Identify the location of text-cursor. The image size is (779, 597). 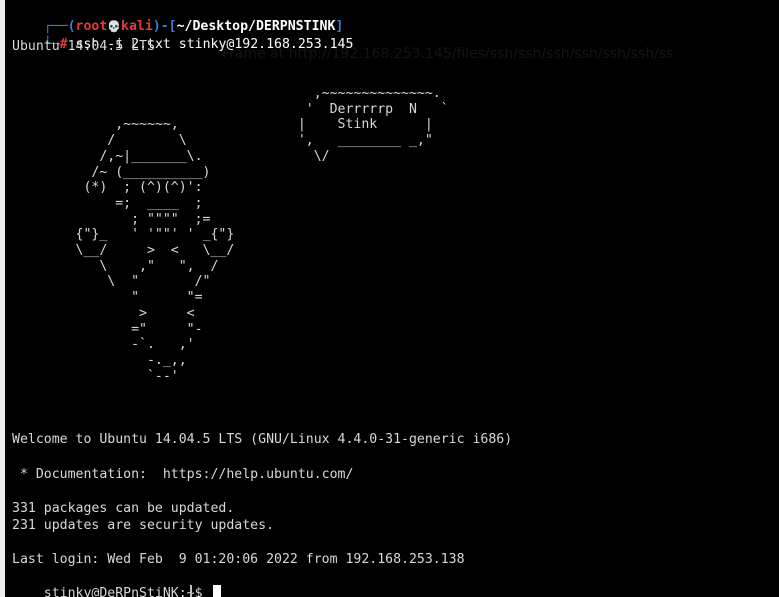
(216, 591).